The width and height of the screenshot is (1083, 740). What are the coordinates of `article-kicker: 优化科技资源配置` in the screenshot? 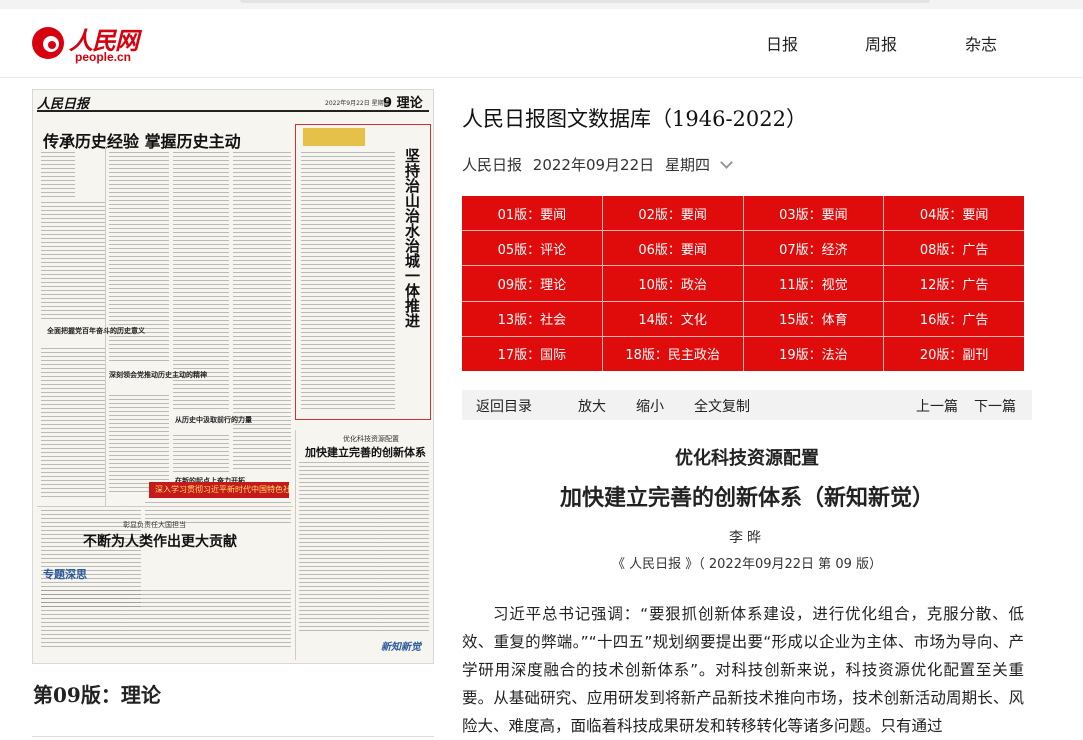 It's located at (747, 458).